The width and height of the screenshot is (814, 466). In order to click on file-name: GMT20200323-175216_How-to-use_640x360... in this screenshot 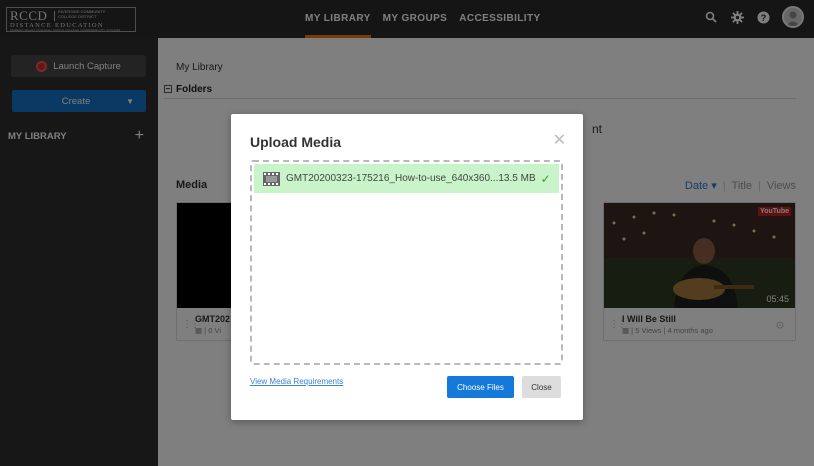, I will do `click(392, 178)`.